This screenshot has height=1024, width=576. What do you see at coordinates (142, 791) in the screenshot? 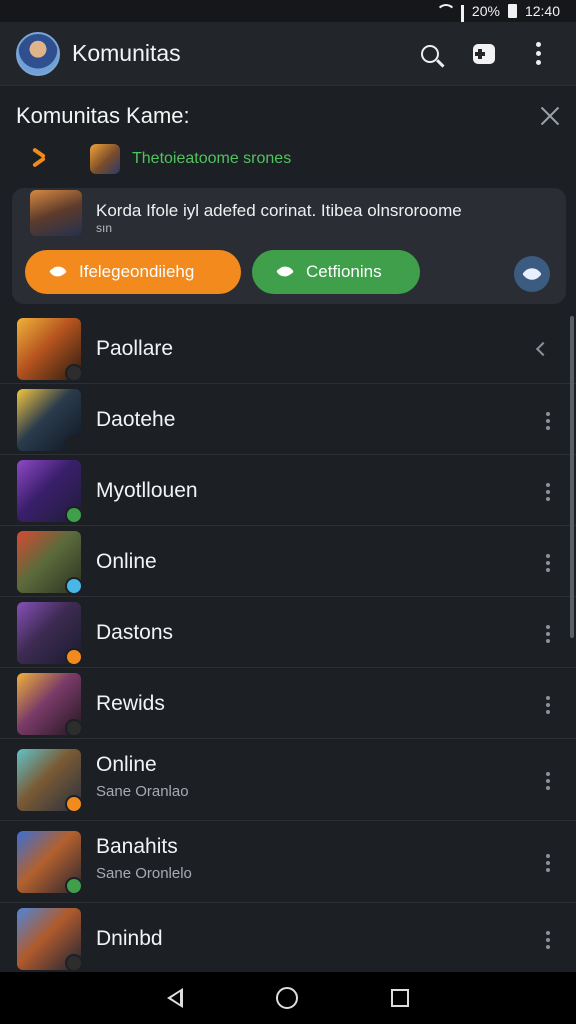
I see `game-subtitle: Sane Oranlao` at bounding box center [142, 791].